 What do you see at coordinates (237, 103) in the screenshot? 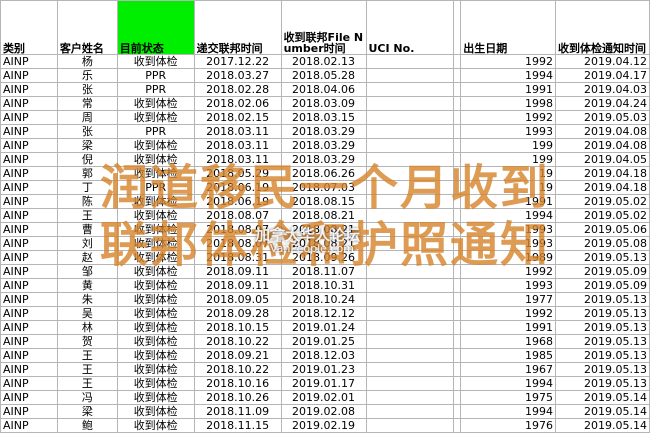
I see `cell-submit-date: 2018.02.06` at bounding box center [237, 103].